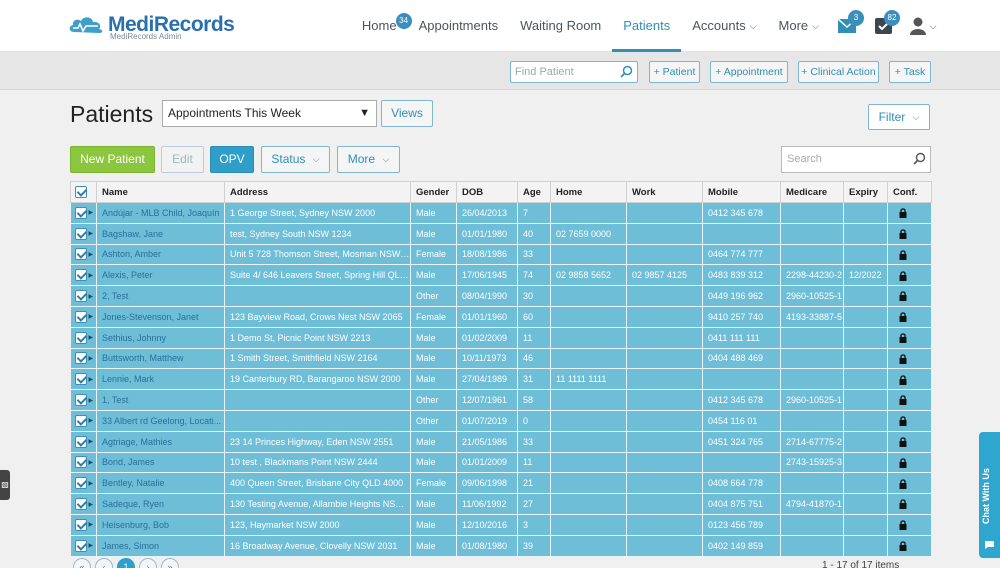 The width and height of the screenshot is (1000, 568). Describe the element at coordinates (182, 159) in the screenshot. I see `edit-button: Edit` at that location.